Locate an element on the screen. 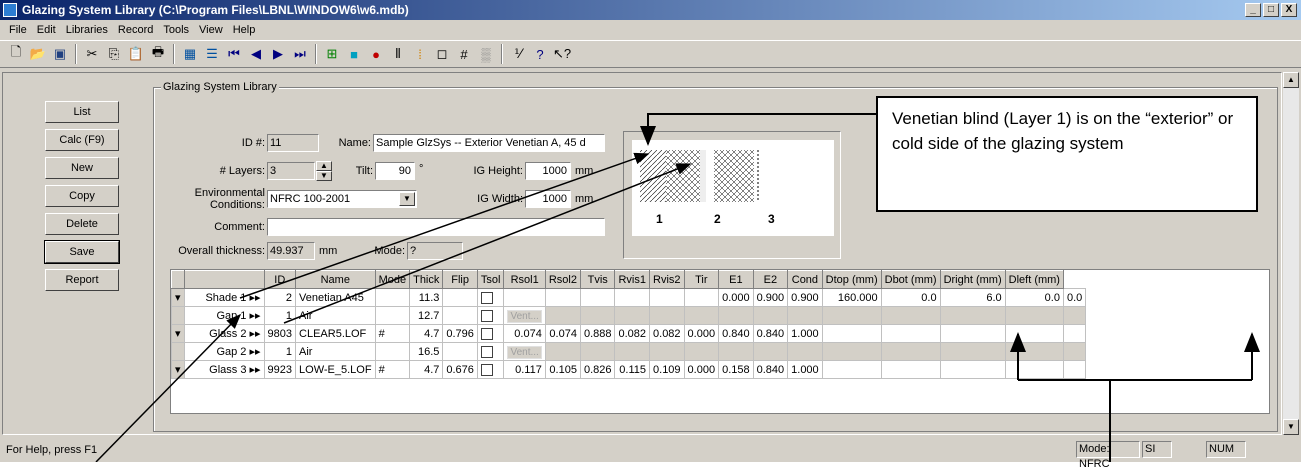  table-cell: 0.082 is located at coordinates (667, 333).